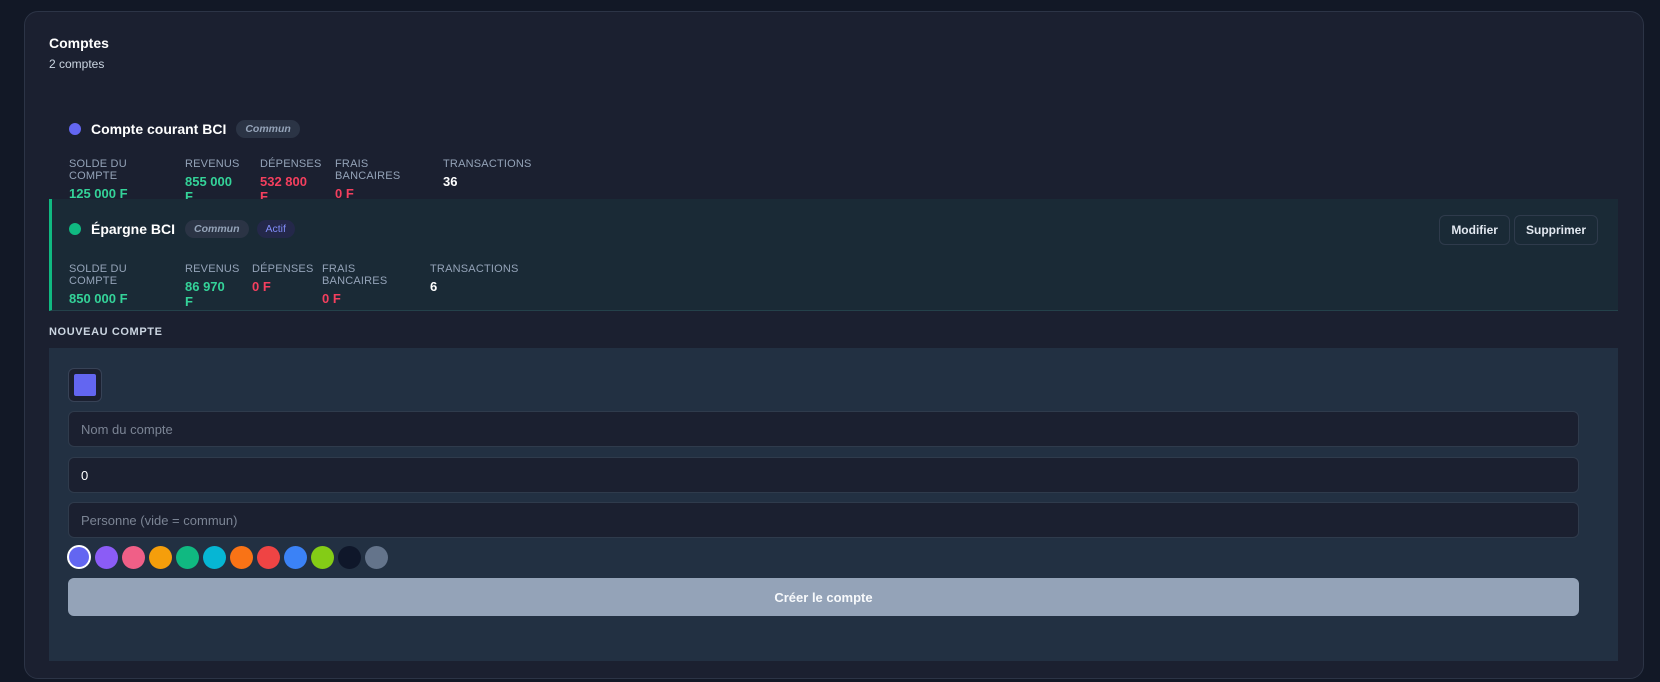 Image resolution: width=1660 pixels, height=682 pixels. I want to click on color-picker-button, so click(85, 385).